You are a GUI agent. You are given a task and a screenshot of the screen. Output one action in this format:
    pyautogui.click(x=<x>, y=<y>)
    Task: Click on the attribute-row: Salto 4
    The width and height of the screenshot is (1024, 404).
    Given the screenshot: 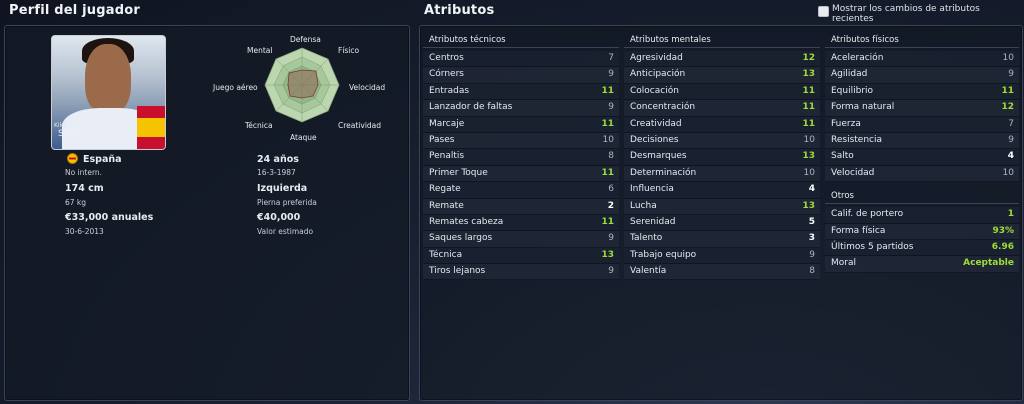 What is the action you would take?
    pyautogui.click(x=922, y=157)
    